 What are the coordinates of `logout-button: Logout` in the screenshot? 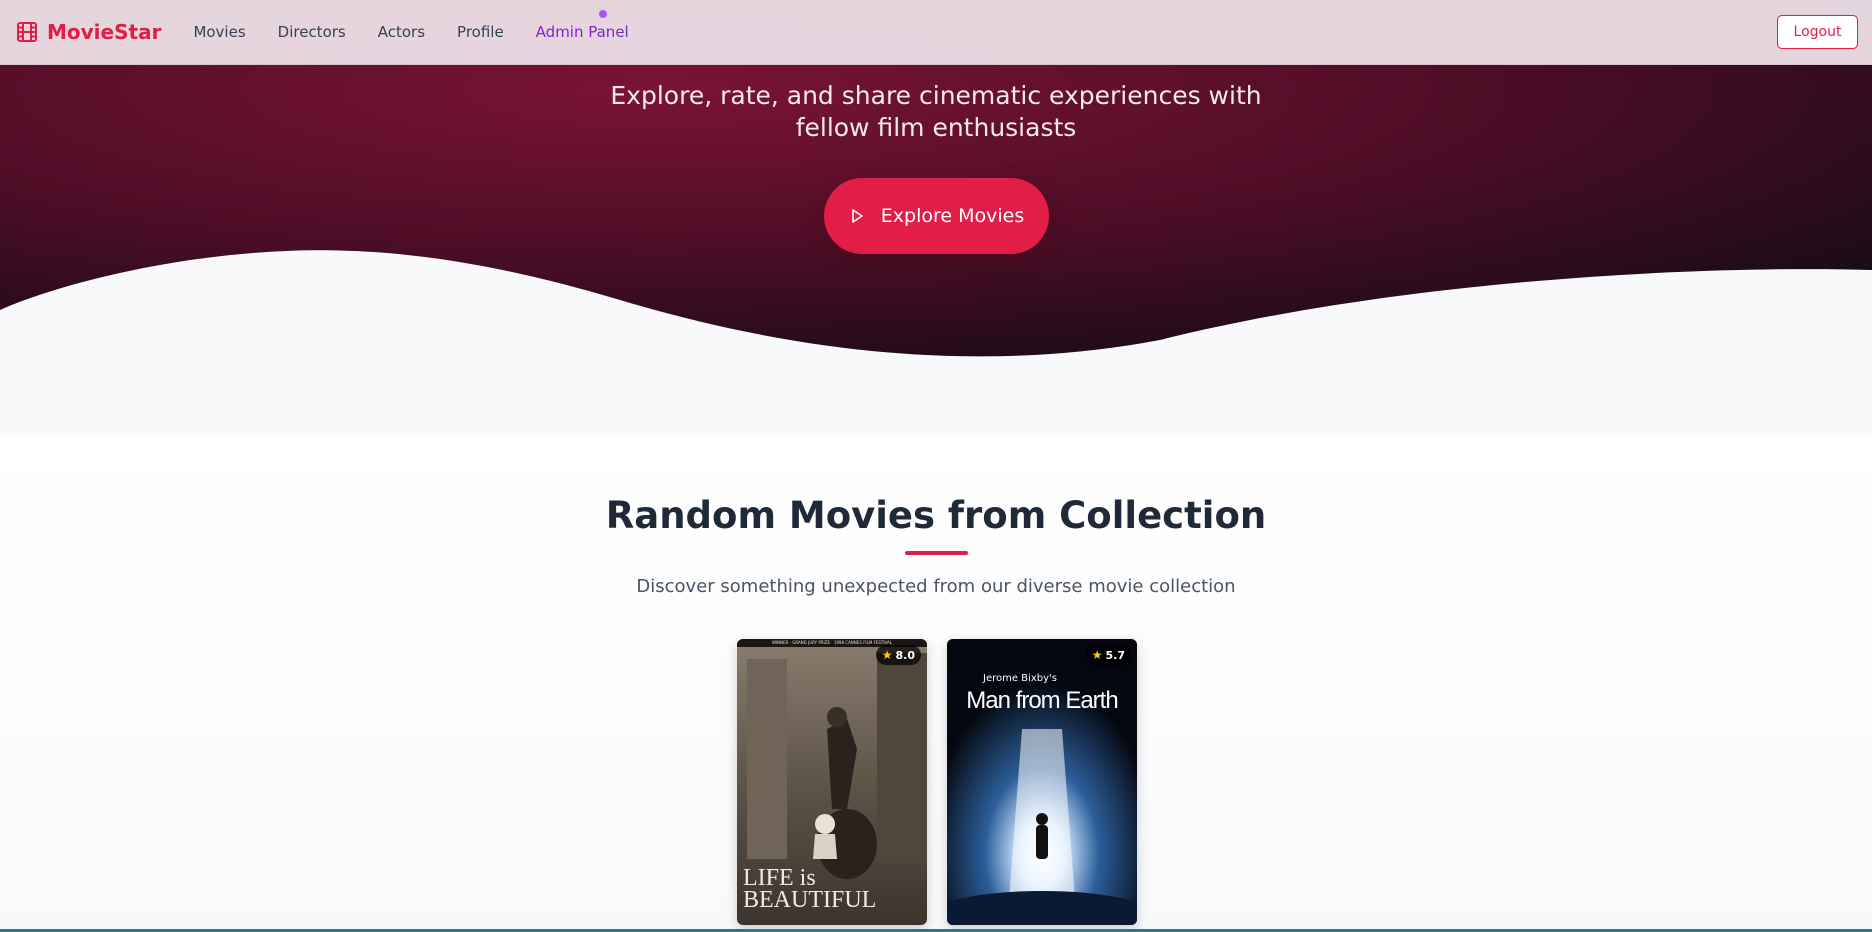 It's located at (1817, 32).